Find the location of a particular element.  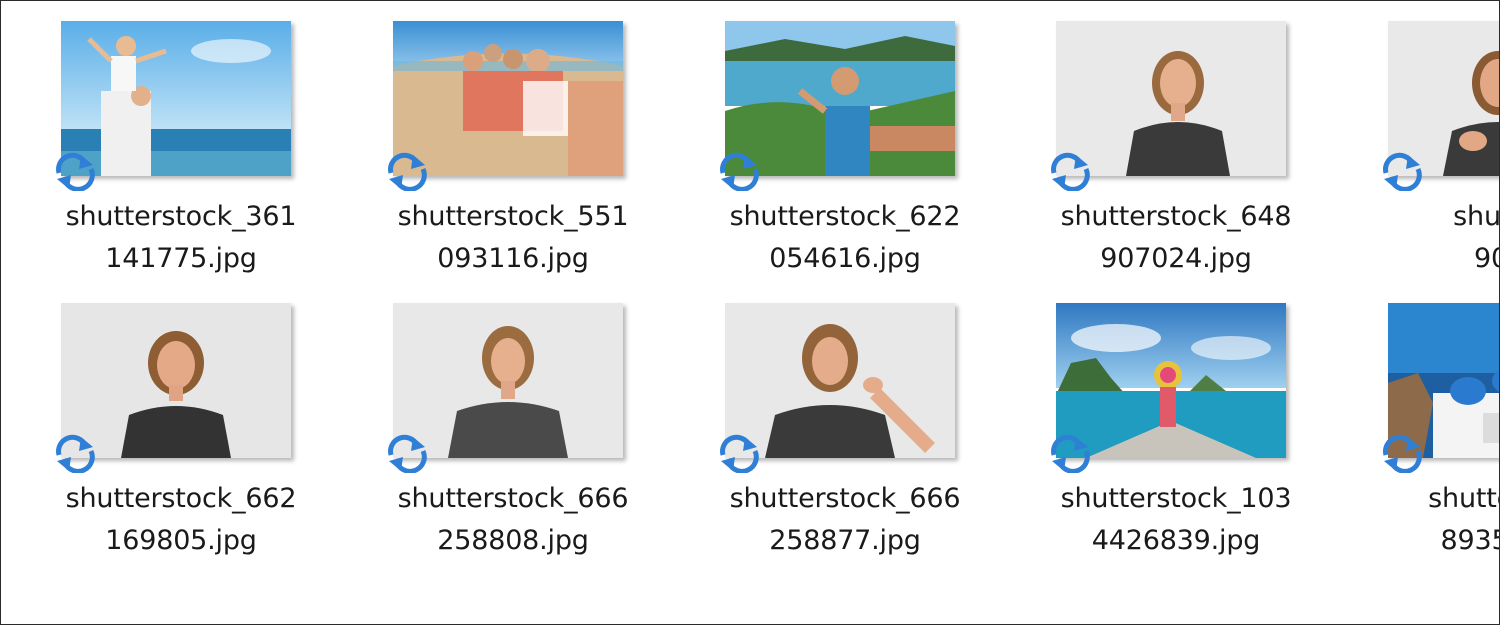

file-item: shutterstock_361 141775.jpg is located at coordinates (181, 137).